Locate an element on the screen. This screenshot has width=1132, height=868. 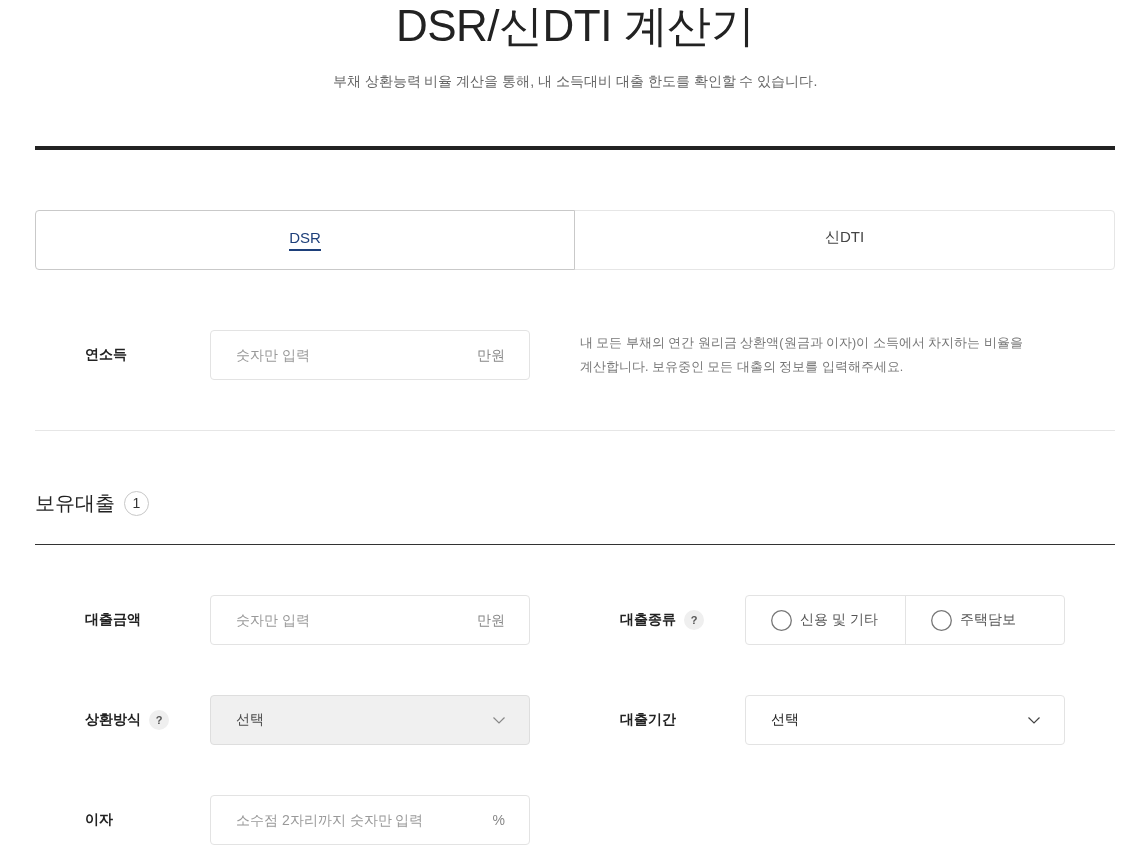
field-label: 상환방식 is located at coordinates (113, 720).